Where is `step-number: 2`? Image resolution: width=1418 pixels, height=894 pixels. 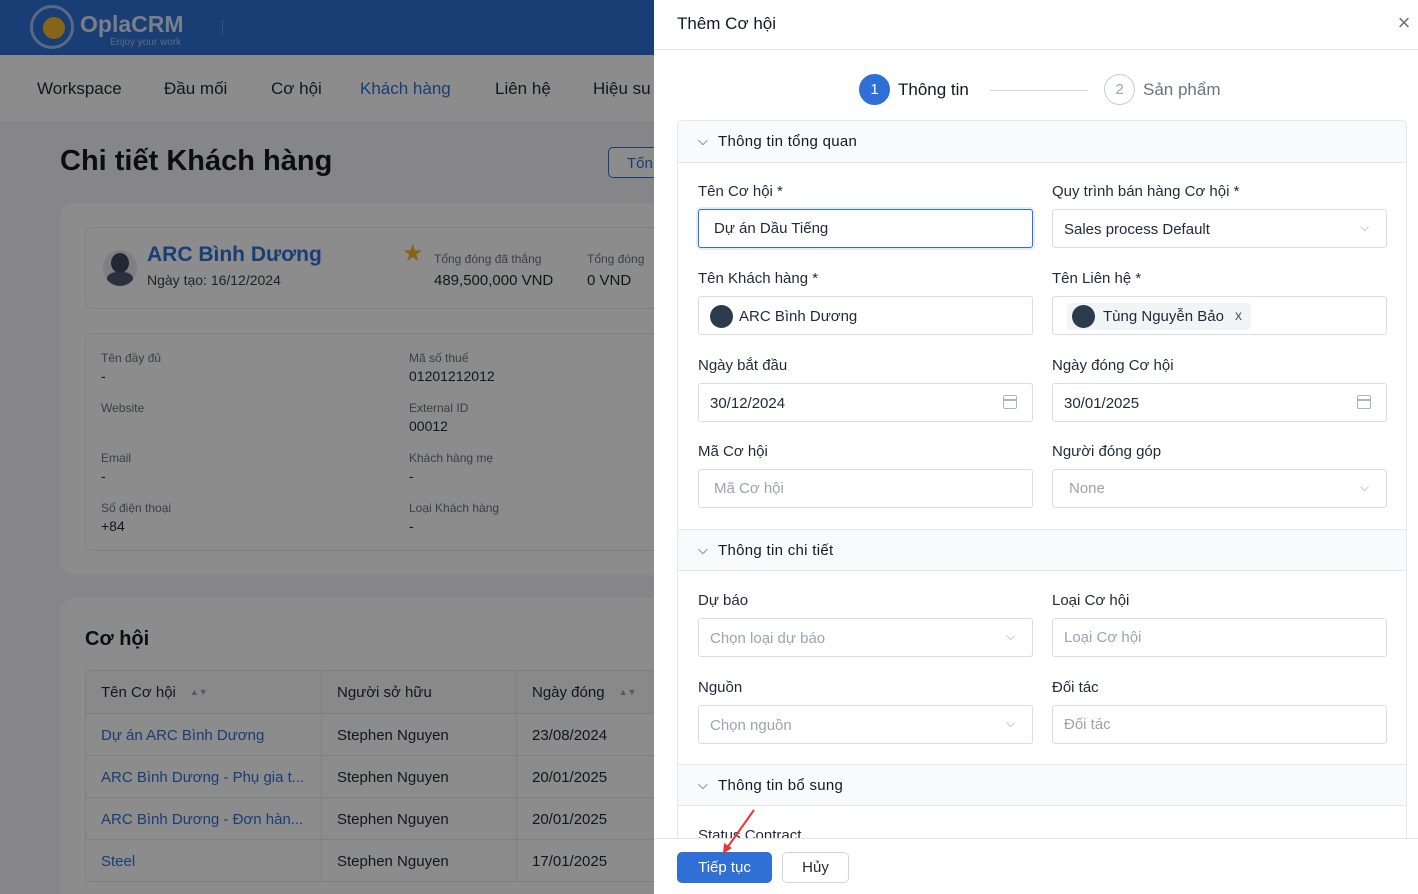
step-number: 2 is located at coordinates (1119, 89).